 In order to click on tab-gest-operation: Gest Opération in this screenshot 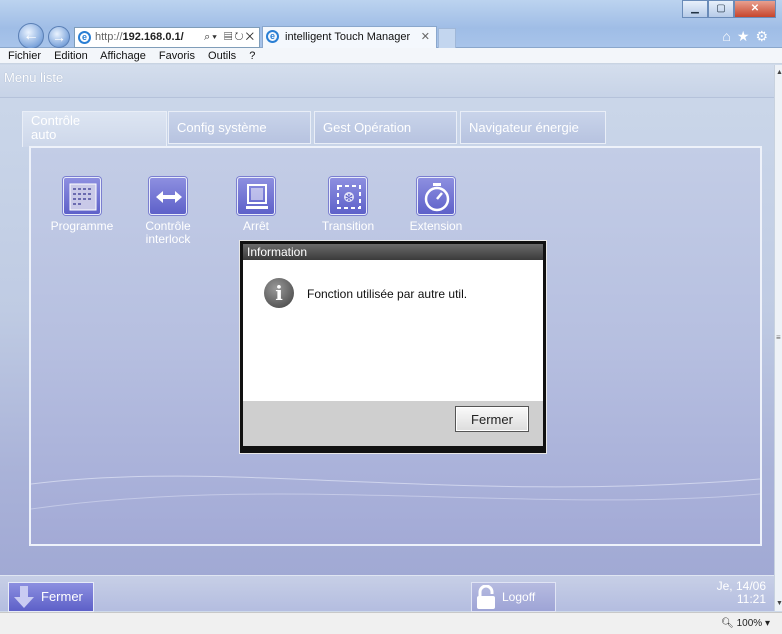, I will do `click(385, 127)`.